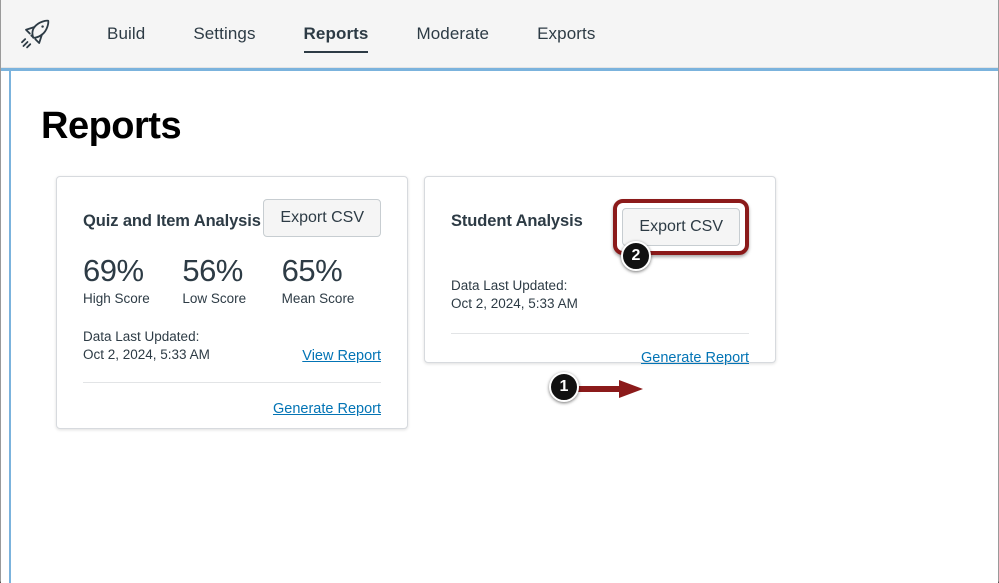 This screenshot has width=999, height=583. What do you see at coordinates (318, 298) in the screenshot?
I see `stat-mean-score-label: Mean Score` at bounding box center [318, 298].